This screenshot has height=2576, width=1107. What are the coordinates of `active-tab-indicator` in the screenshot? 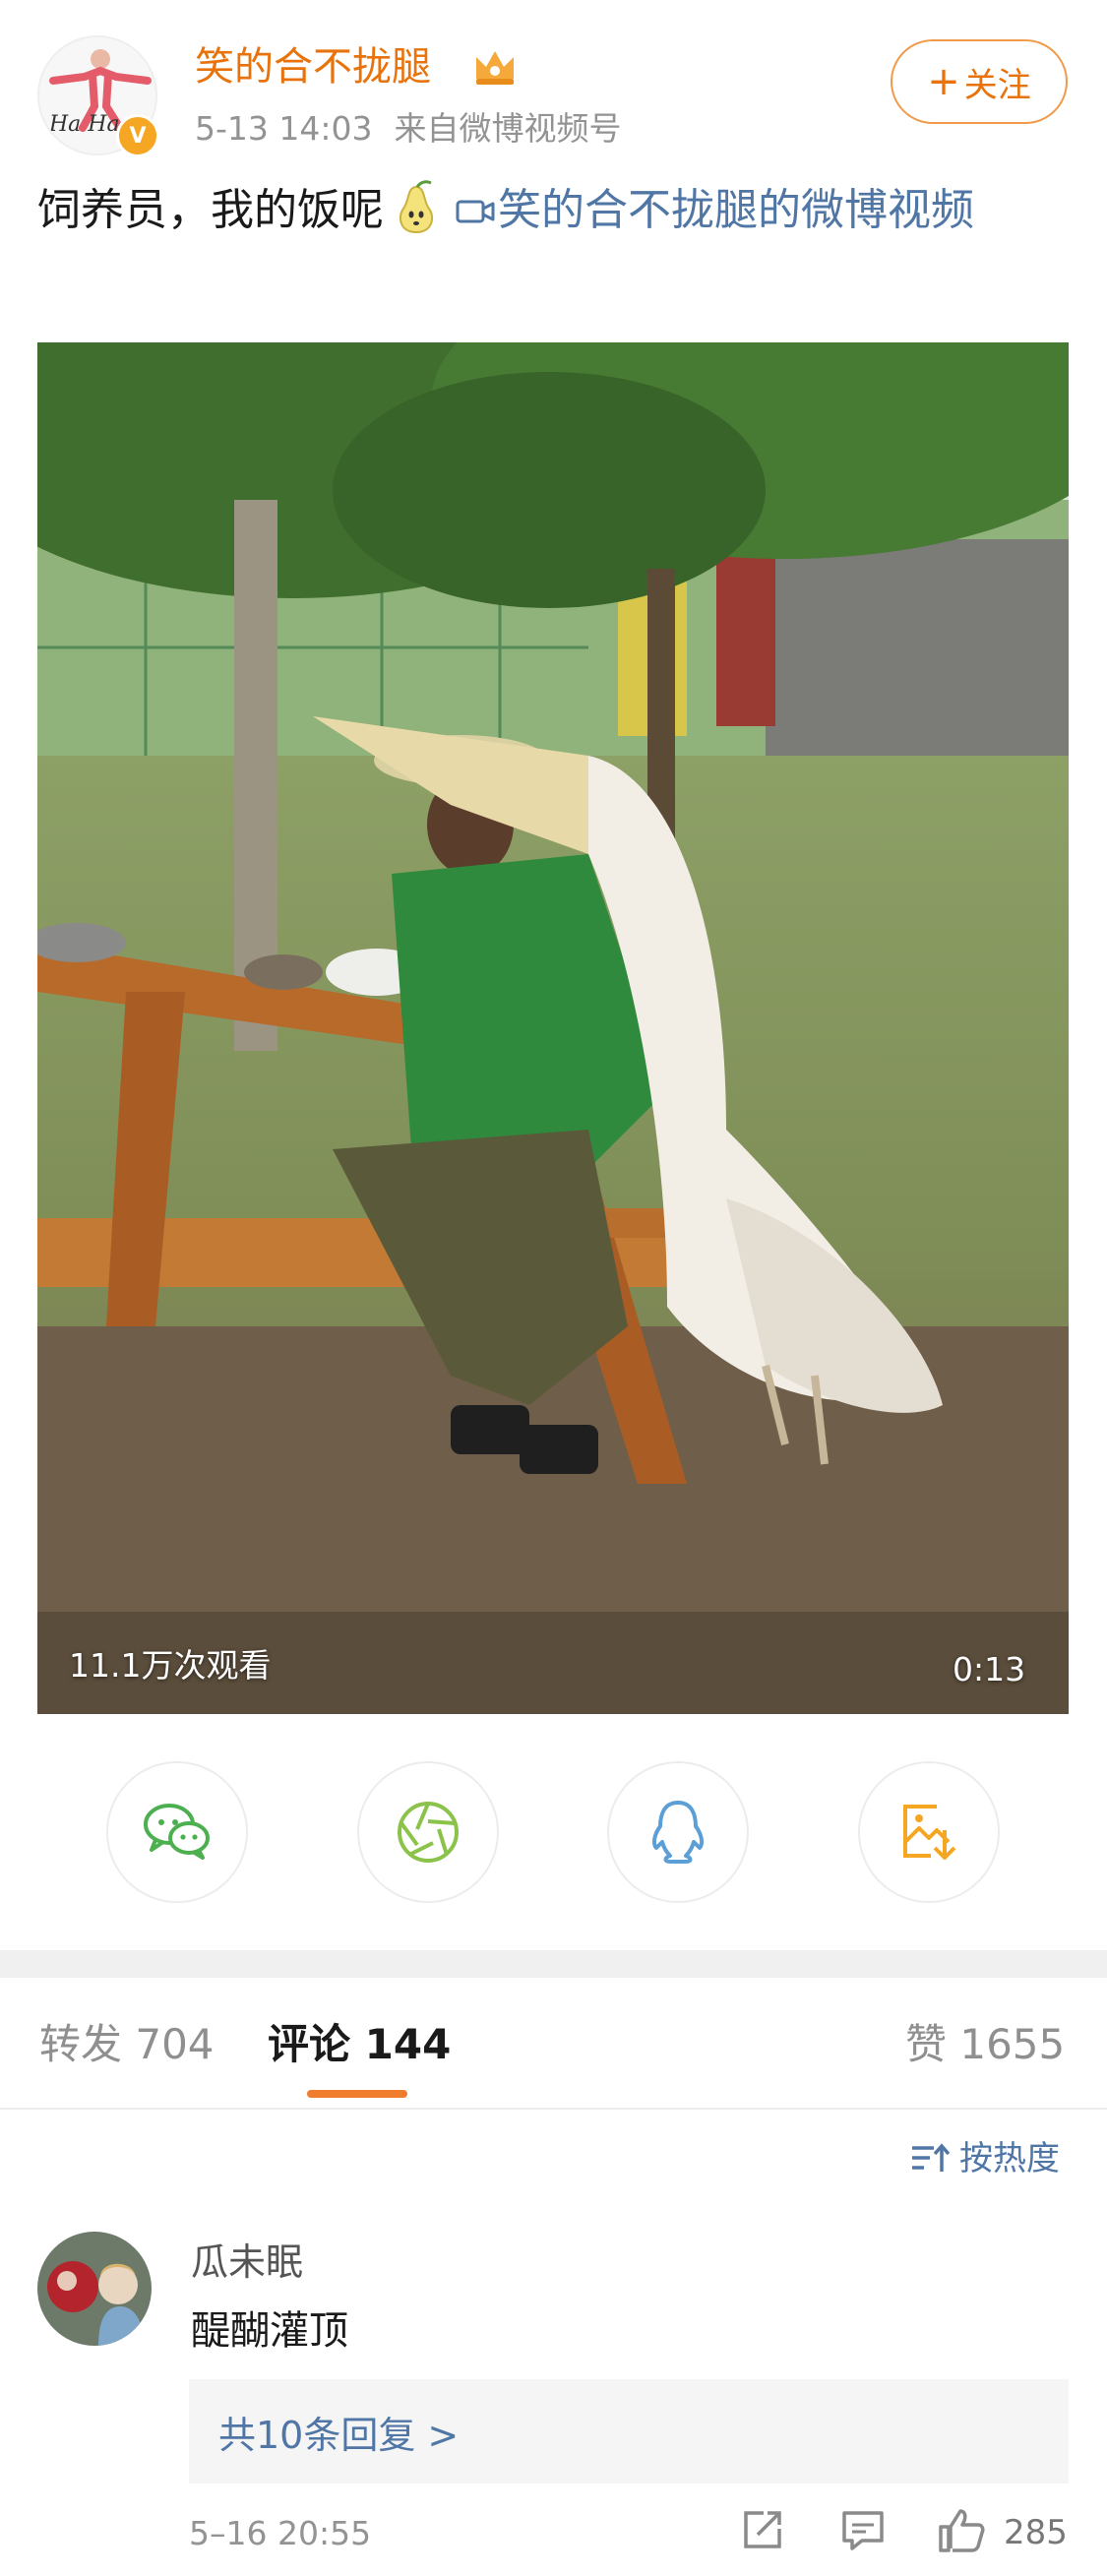 It's located at (357, 2094).